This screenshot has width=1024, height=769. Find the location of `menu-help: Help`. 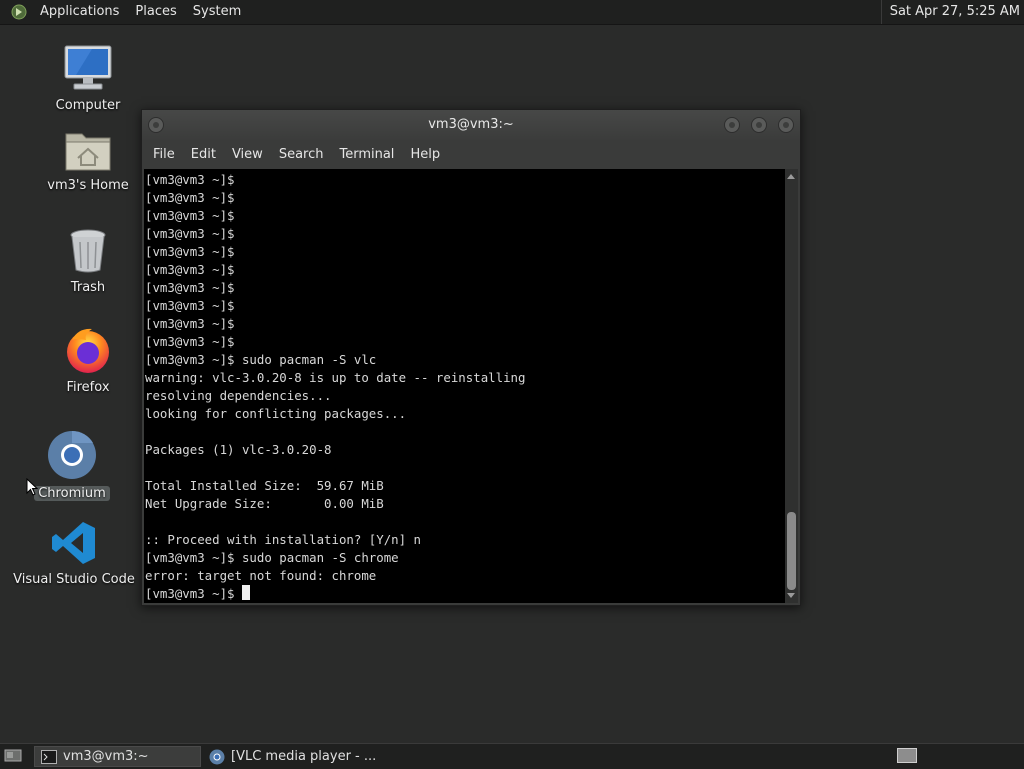

menu-help: Help is located at coordinates (425, 154).